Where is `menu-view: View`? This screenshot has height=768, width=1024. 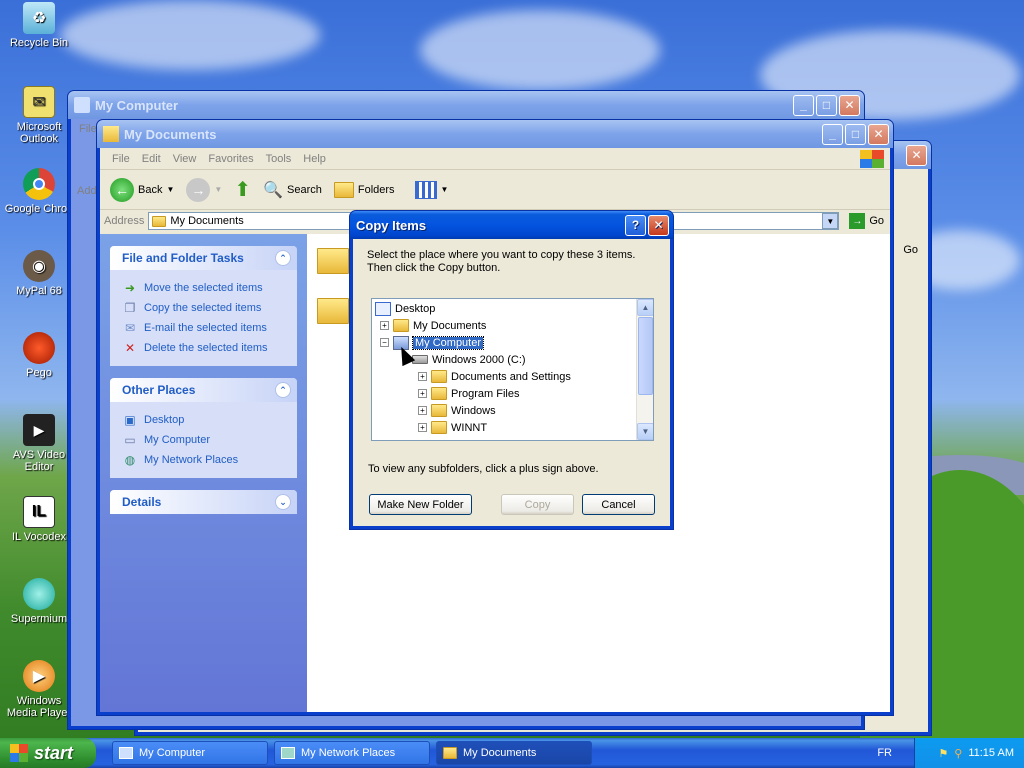 menu-view: View is located at coordinates (185, 159).